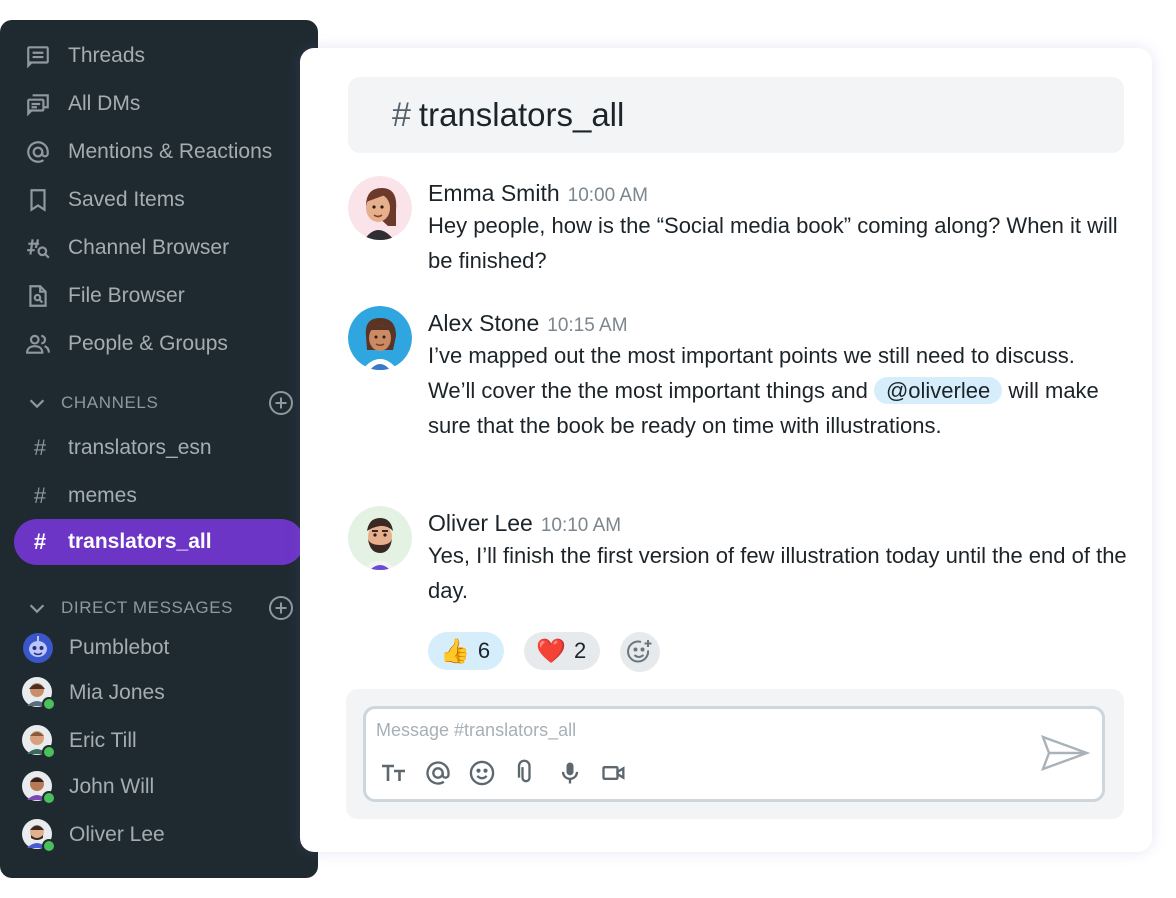 The height and width of the screenshot is (898, 1176). I want to click on message-author: Emma Smith, so click(494, 193).